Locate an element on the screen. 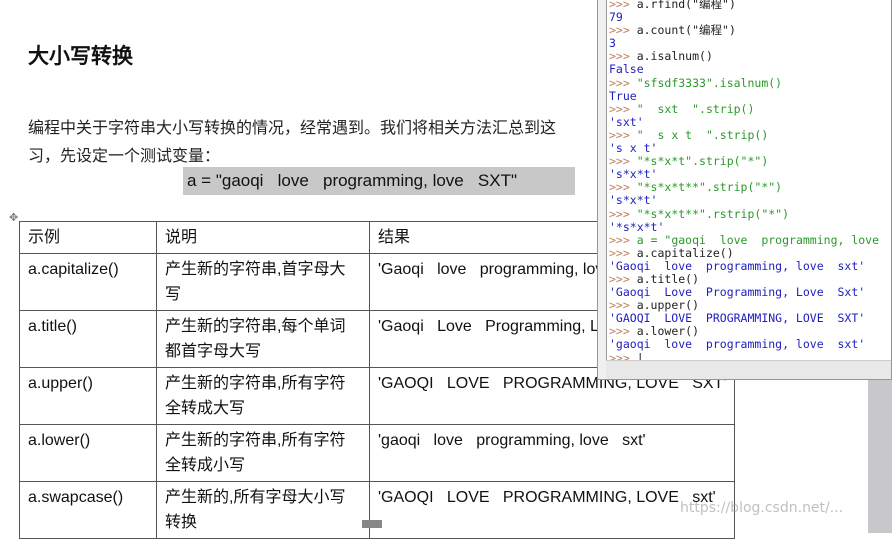 The height and width of the screenshot is (539, 892). table-cell: a.lower() is located at coordinates (88, 453).